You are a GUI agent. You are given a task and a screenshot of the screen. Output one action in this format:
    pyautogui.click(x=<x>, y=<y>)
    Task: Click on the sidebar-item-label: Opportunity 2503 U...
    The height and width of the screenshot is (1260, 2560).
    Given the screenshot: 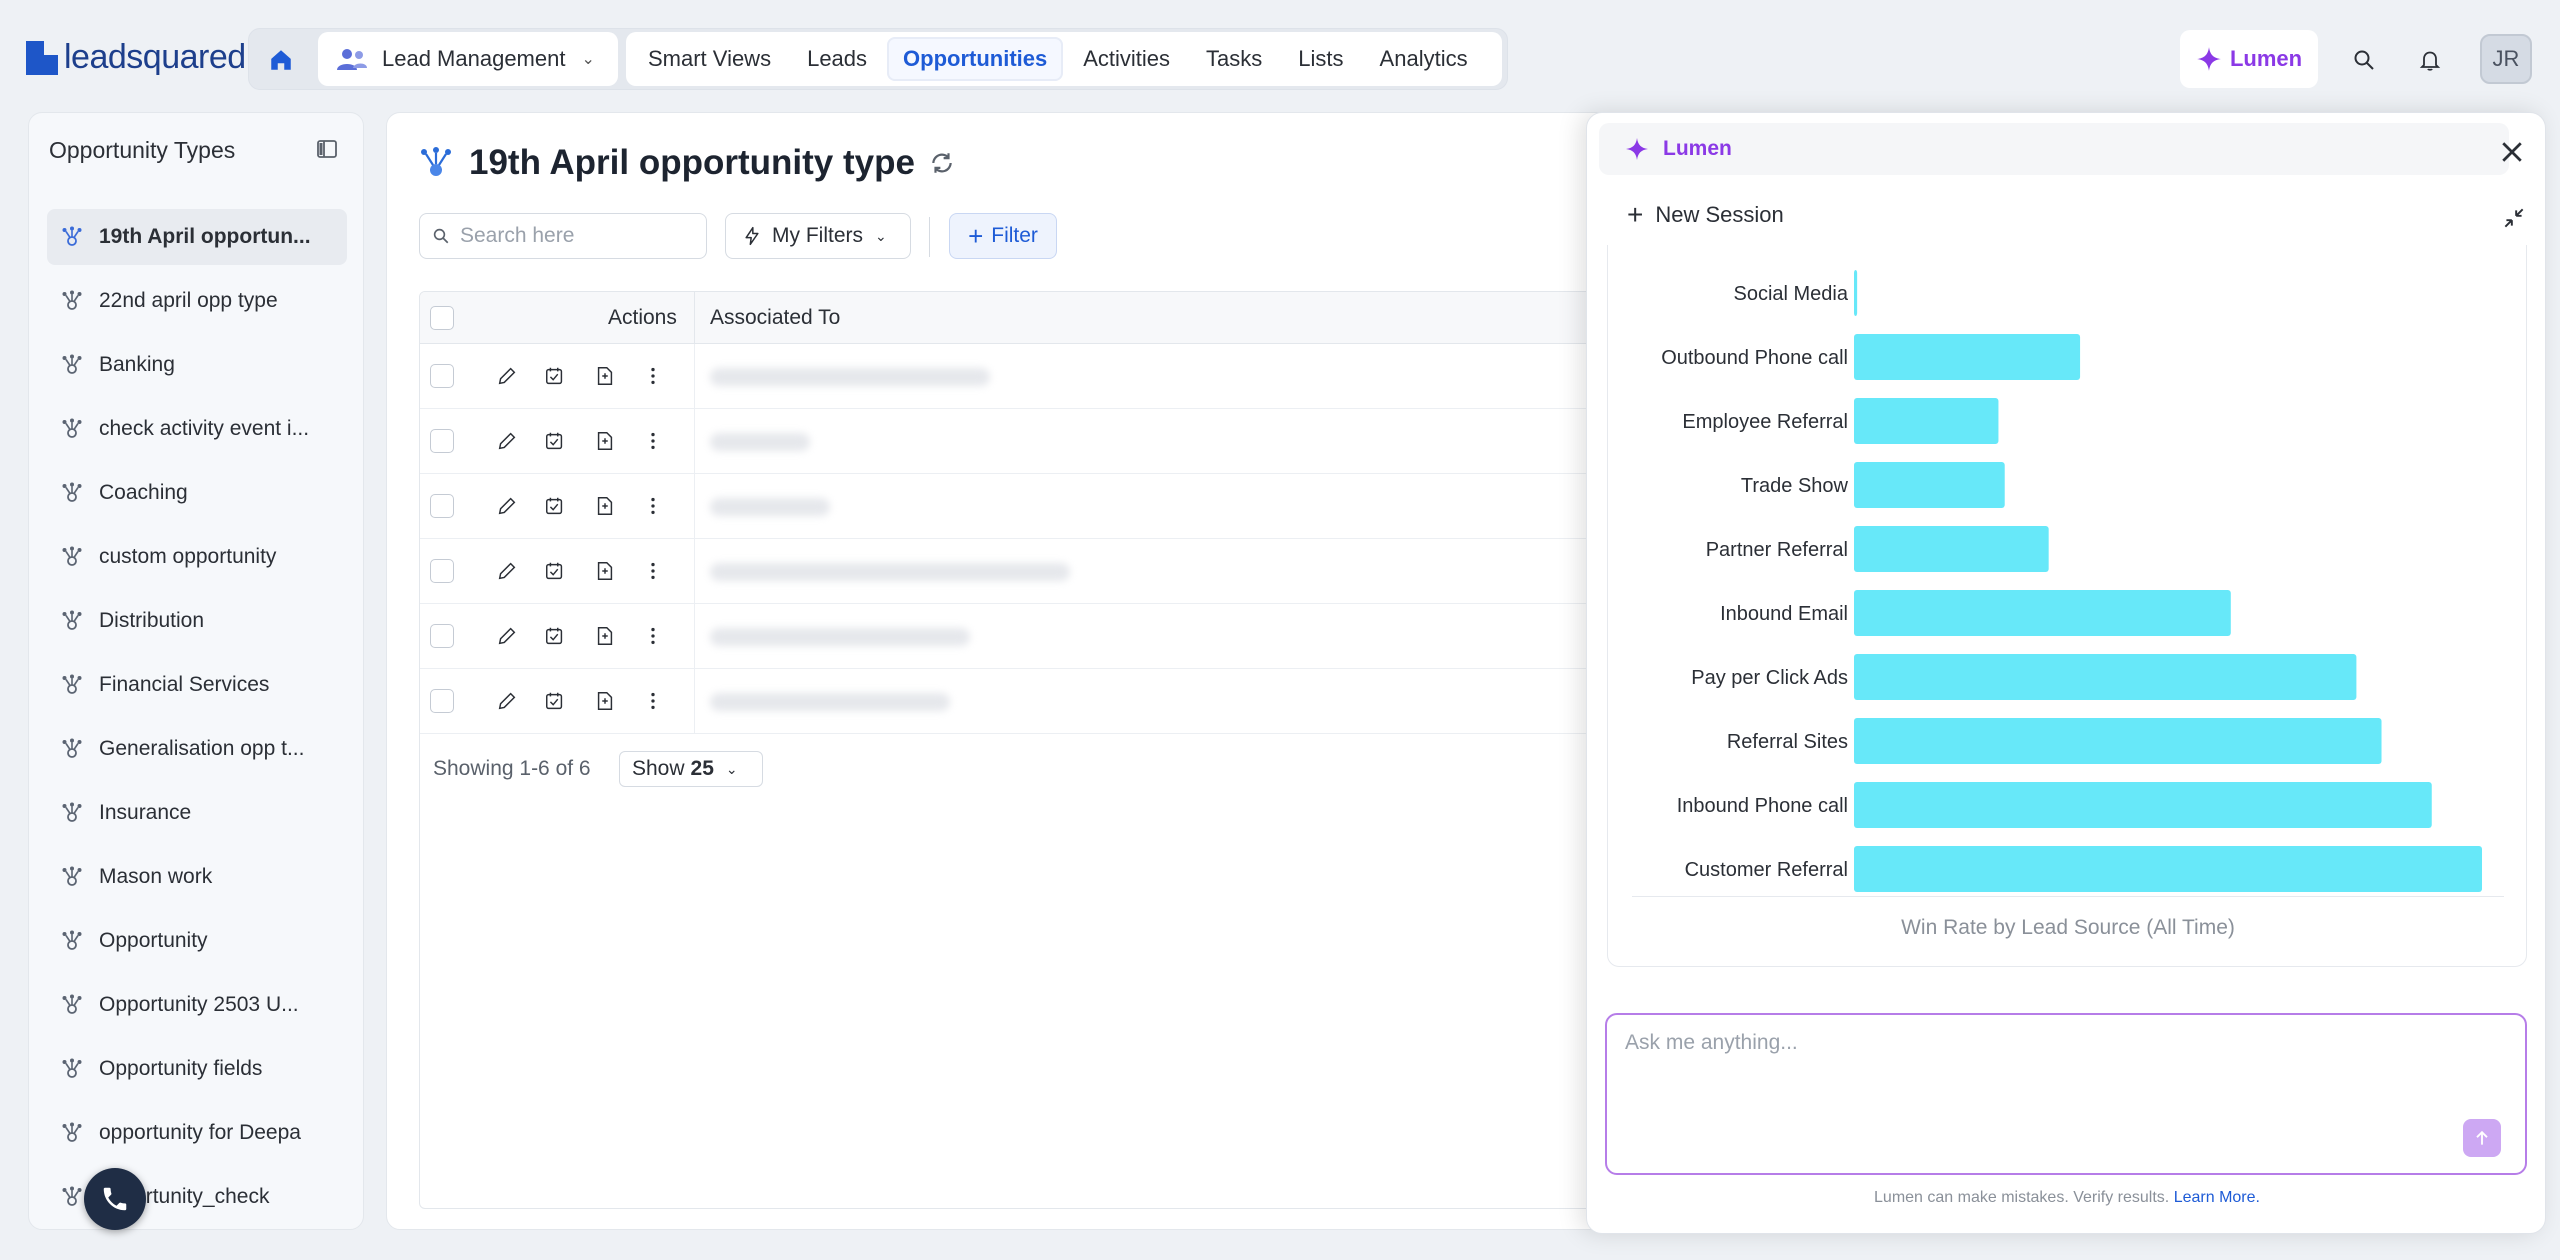 What is the action you would take?
    pyautogui.click(x=199, y=1004)
    